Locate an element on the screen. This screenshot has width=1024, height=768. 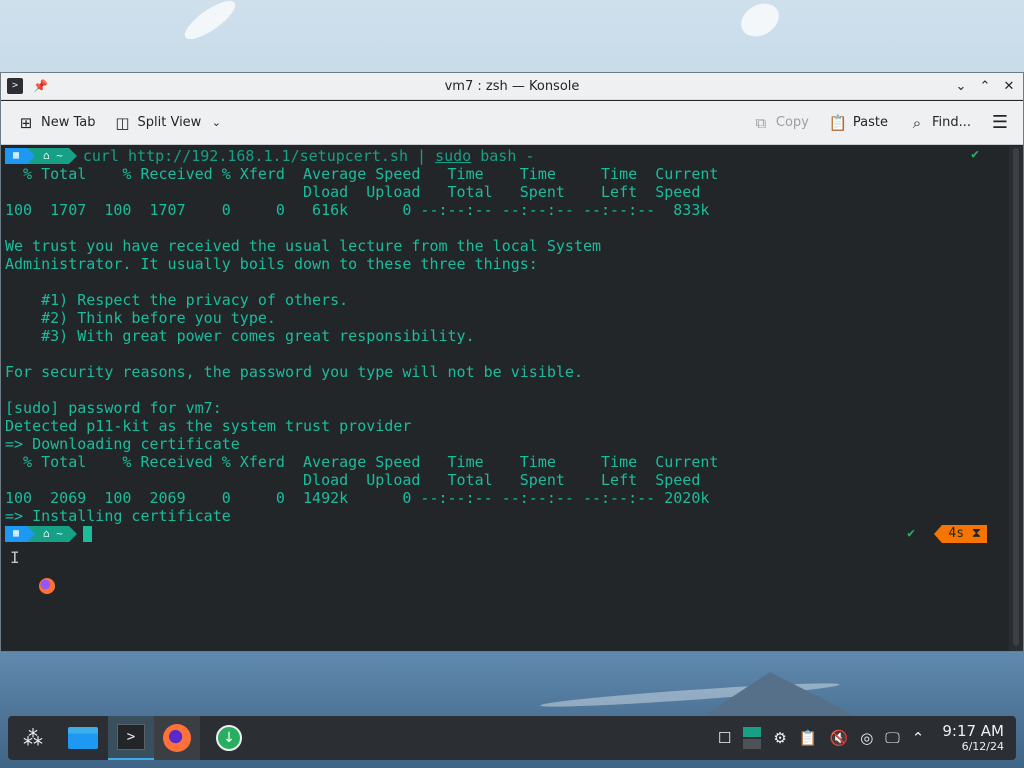
paste-icon: 📋 is located at coordinates (838, 122).